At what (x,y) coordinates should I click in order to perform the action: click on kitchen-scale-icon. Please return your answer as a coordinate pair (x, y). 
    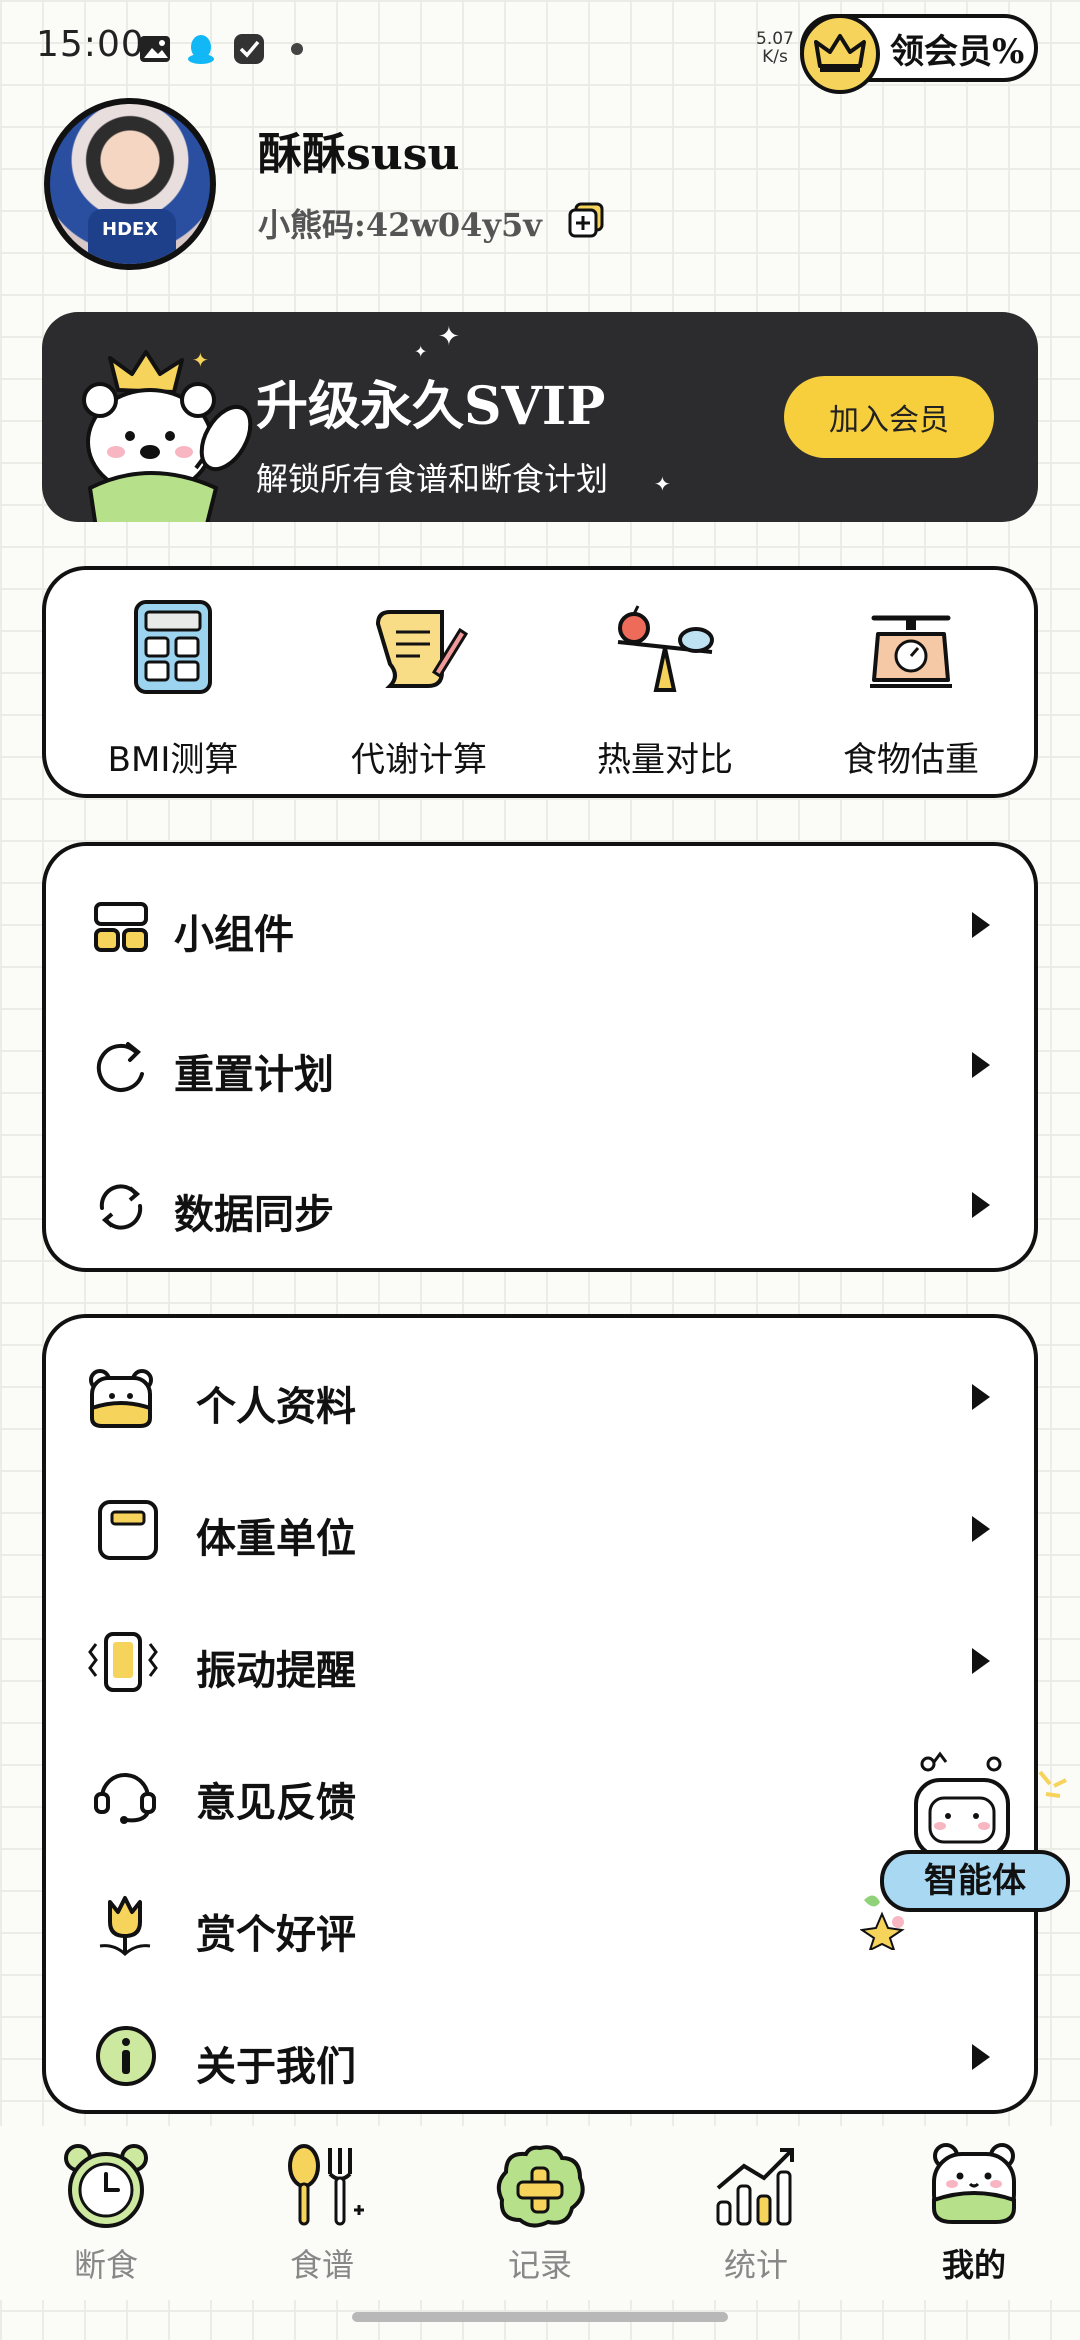
    Looking at the image, I should click on (911, 651).